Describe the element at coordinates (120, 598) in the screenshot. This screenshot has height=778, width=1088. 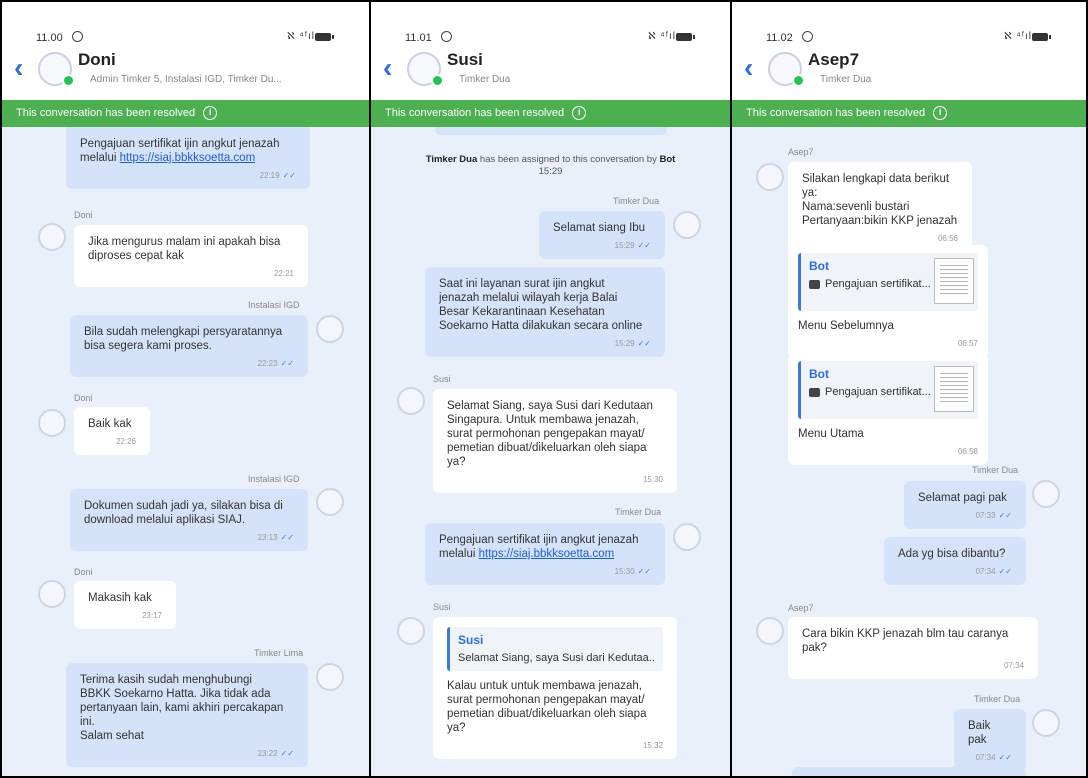
I see `message-text: Makasih kak` at that location.